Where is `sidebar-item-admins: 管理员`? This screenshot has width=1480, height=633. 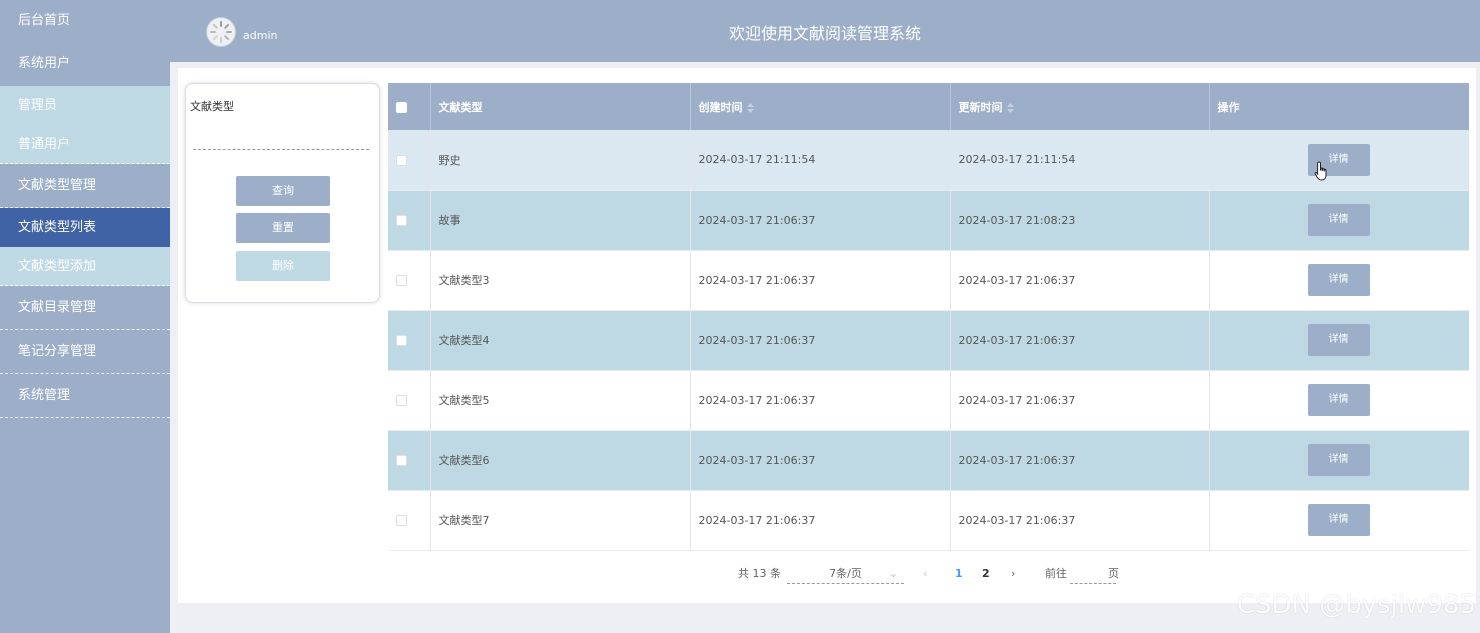 sidebar-item-admins: 管理员 is located at coordinates (85, 105).